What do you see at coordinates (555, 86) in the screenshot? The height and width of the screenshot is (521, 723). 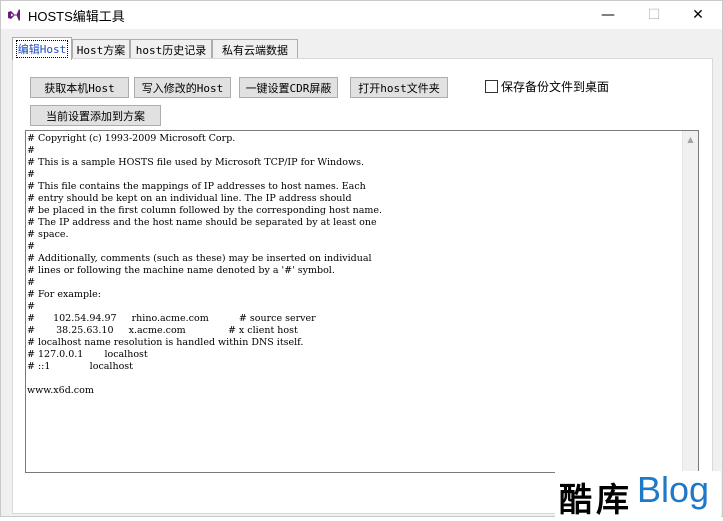 I see `backup-to-desktop-label: 保存备份文件到桌面` at bounding box center [555, 86].